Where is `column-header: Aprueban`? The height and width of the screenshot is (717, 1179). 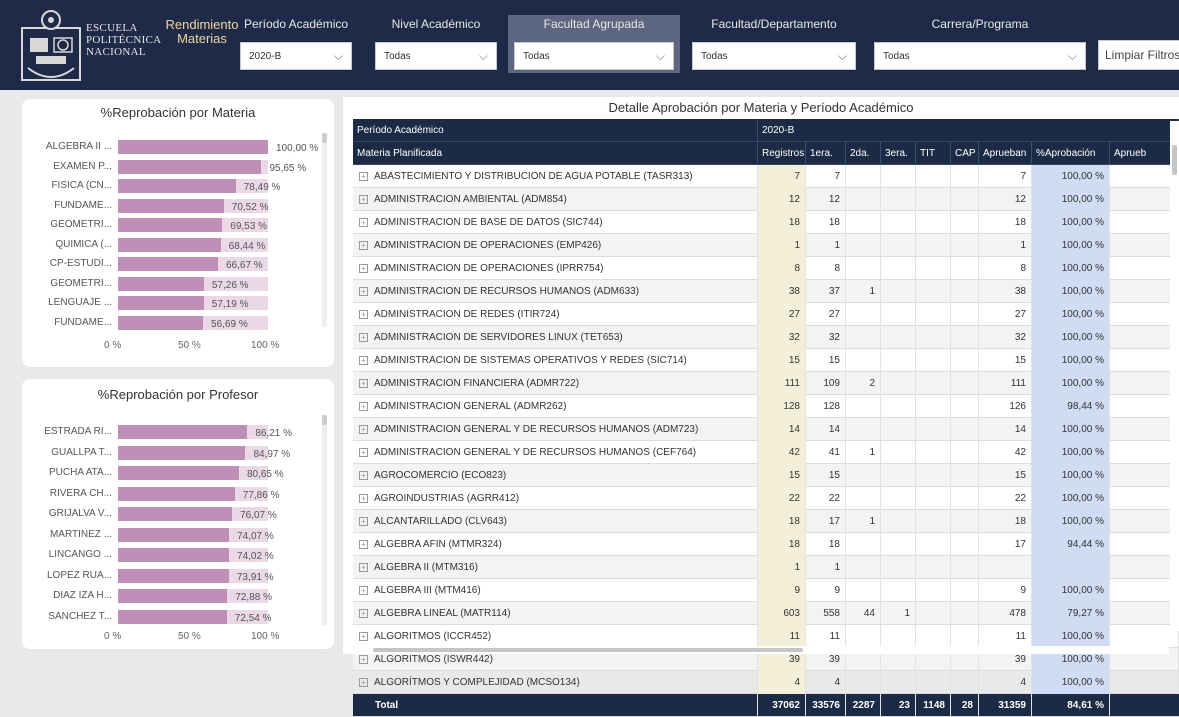
column-header: Aprueban is located at coordinates (1005, 153).